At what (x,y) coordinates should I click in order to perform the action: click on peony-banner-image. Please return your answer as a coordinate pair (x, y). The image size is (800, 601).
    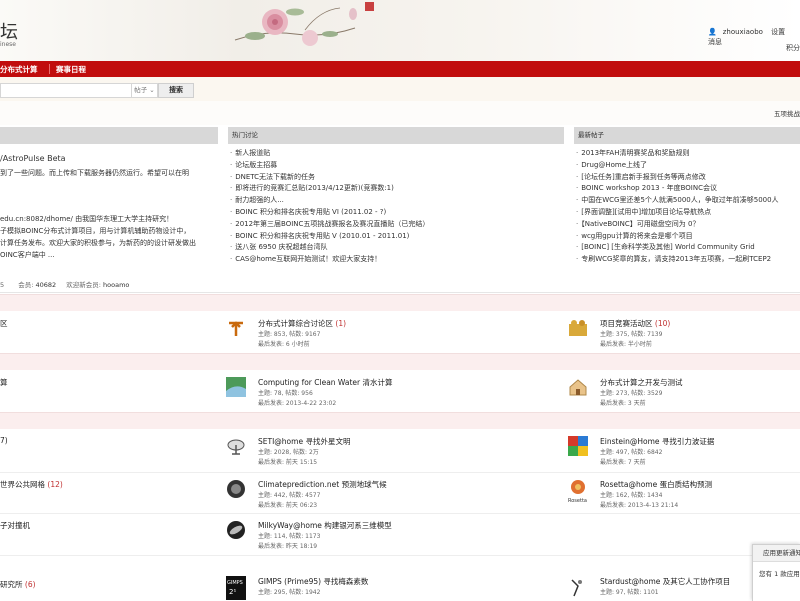
    Looking at the image, I should click on (304, 24).